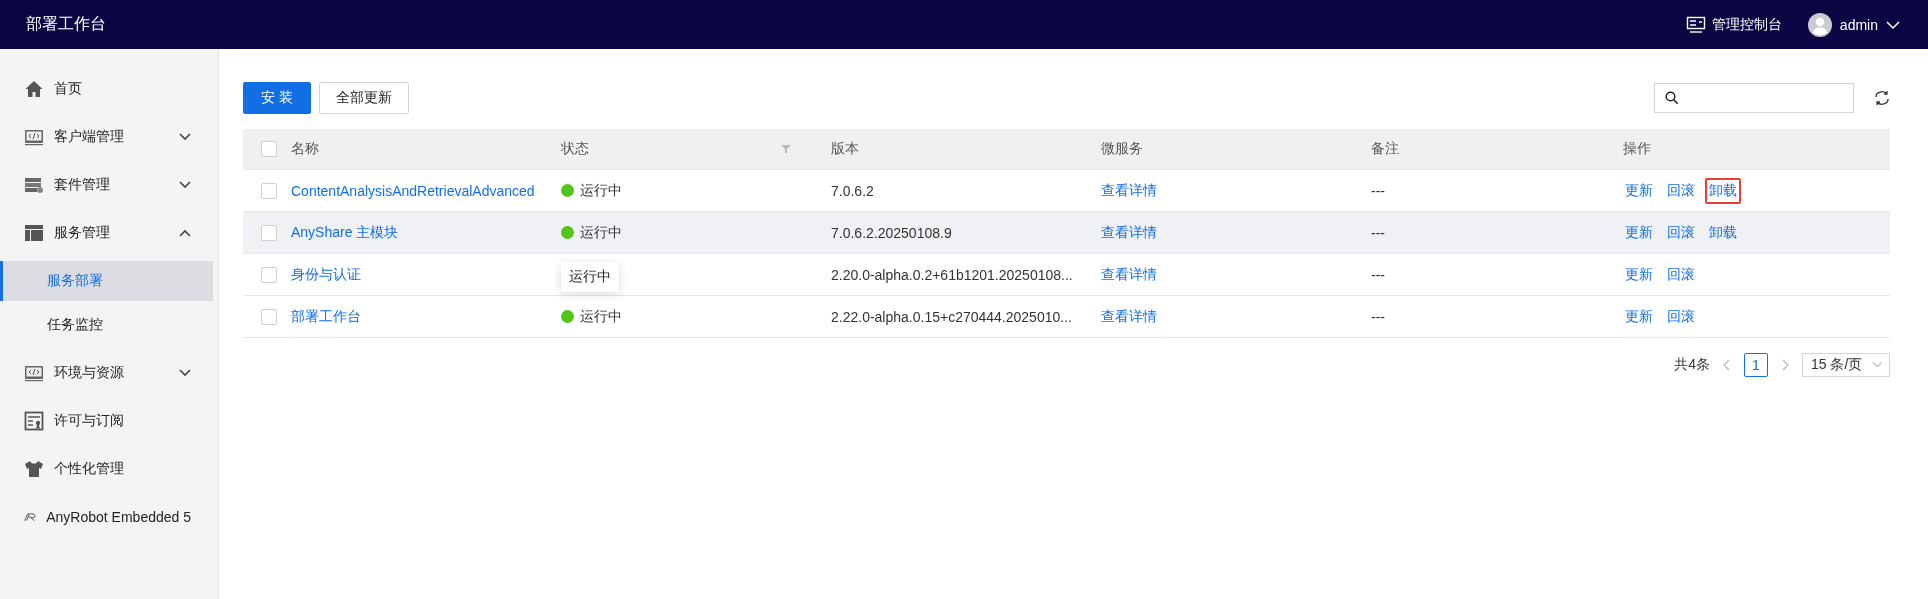  Describe the element at coordinates (786, 149) in the screenshot. I see `filter-icon` at that location.